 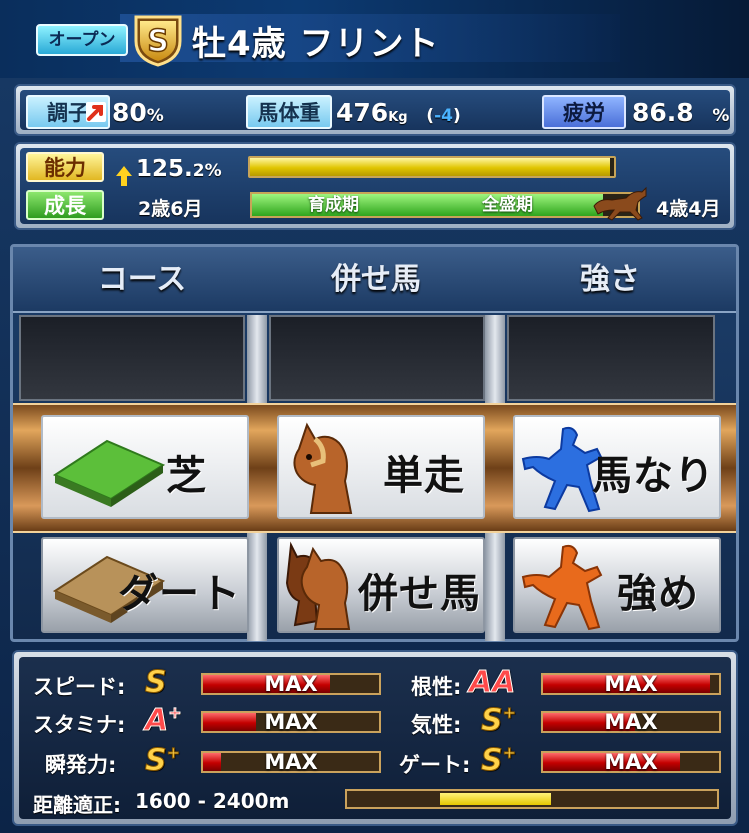 What do you see at coordinates (124, 176) in the screenshot?
I see `ability-up-arrow-icon` at bounding box center [124, 176].